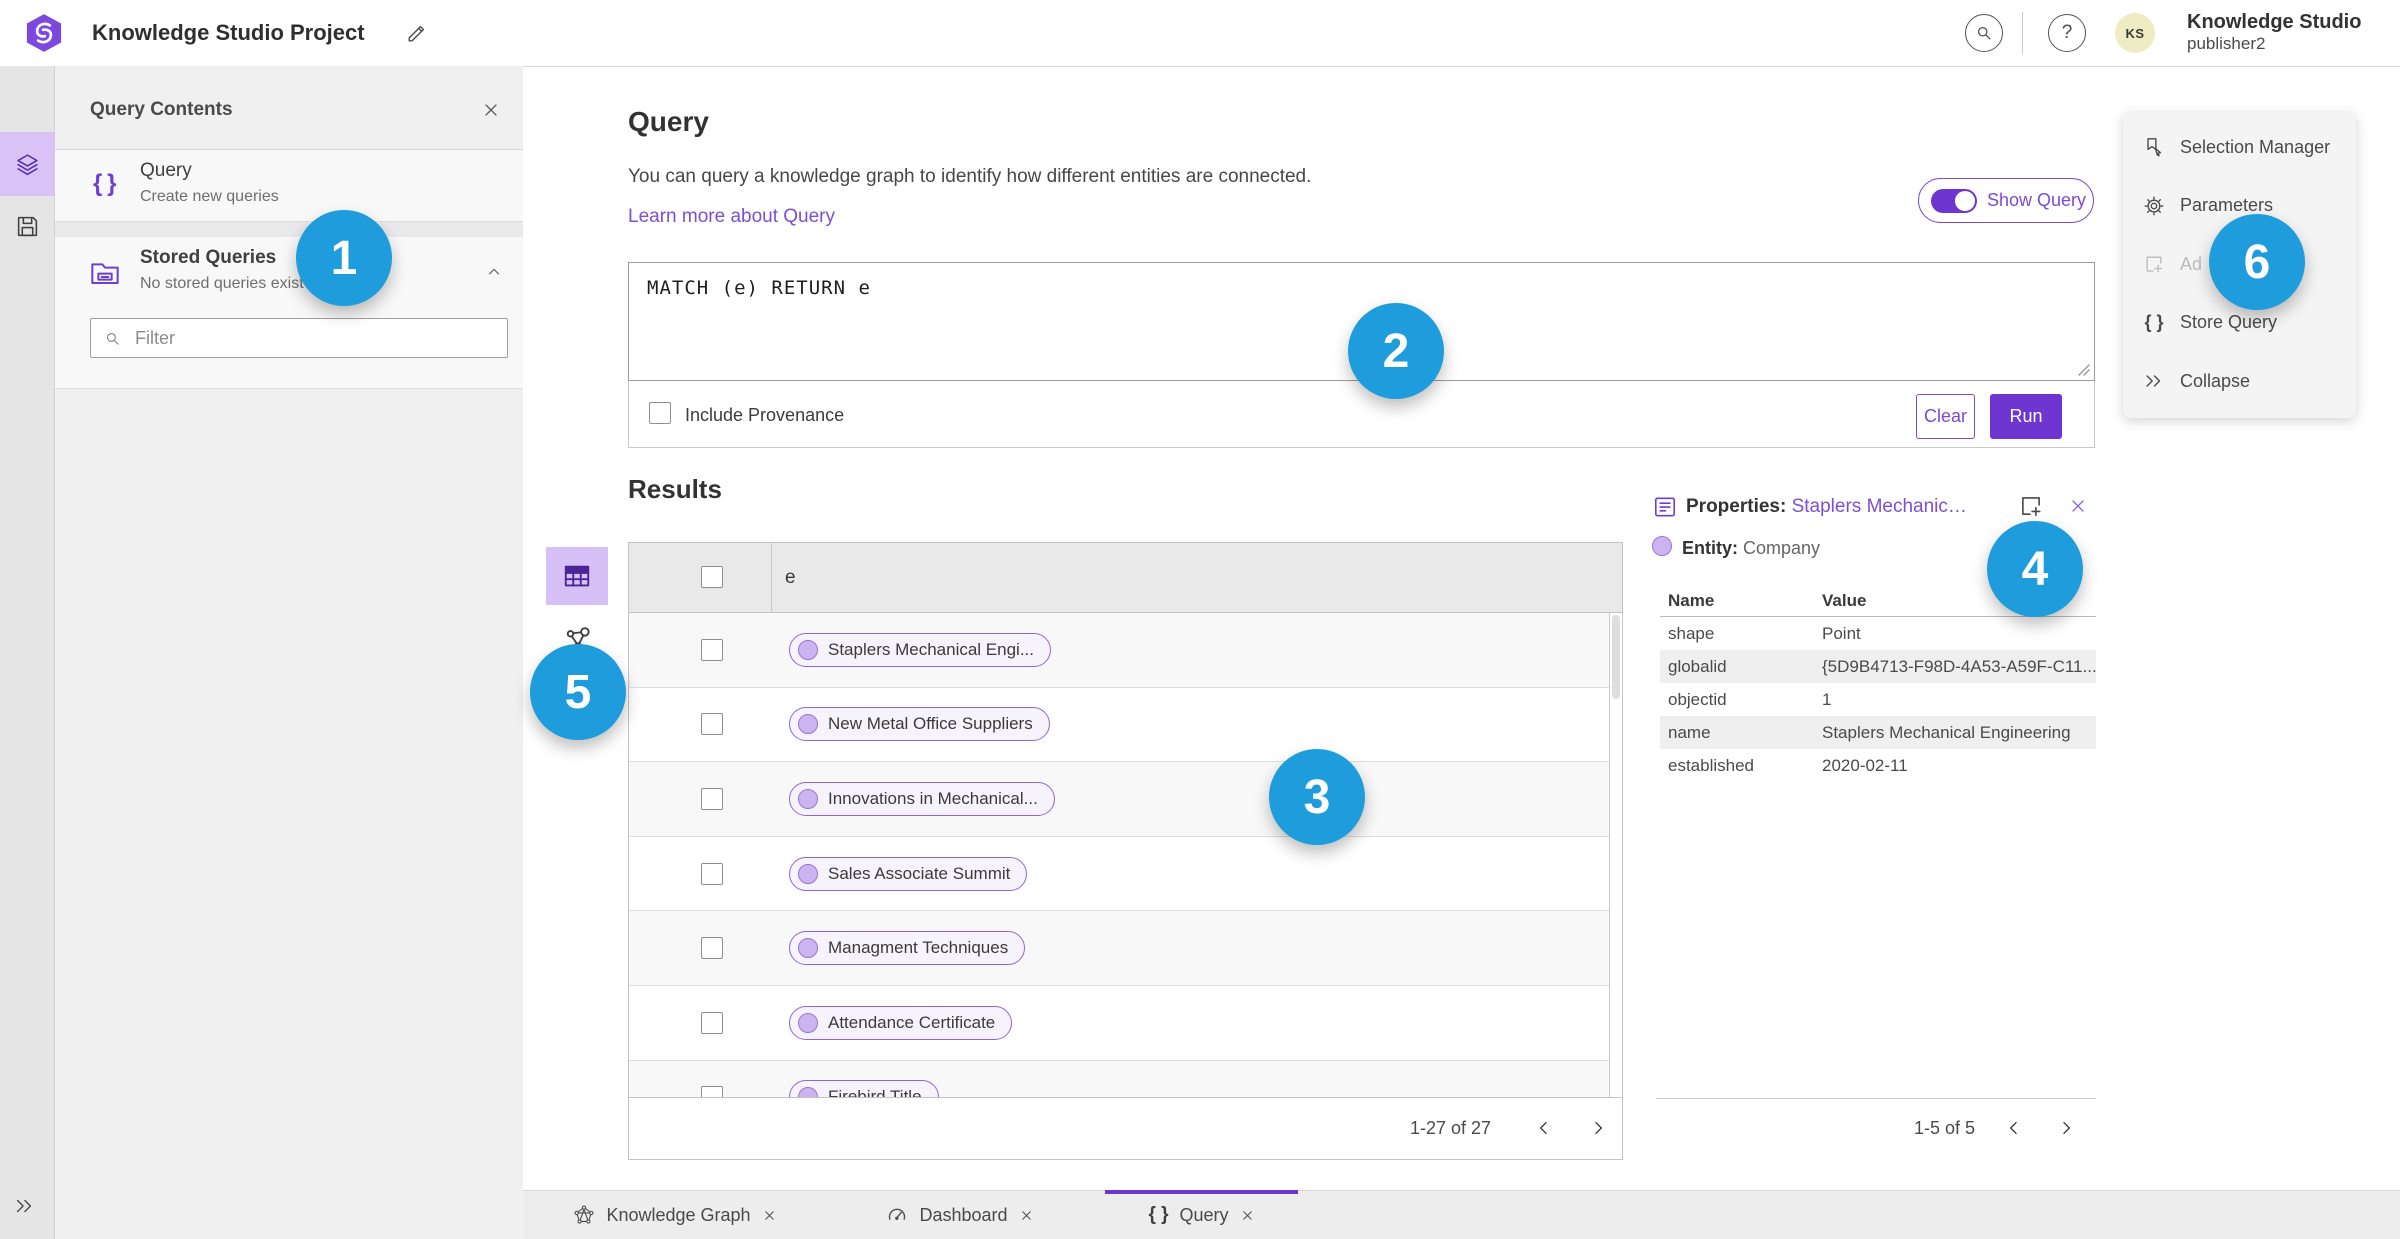 This screenshot has height=1239, width=2400. Describe the element at coordinates (963, 1214) in the screenshot. I see `tab-label: Dashboard` at that location.